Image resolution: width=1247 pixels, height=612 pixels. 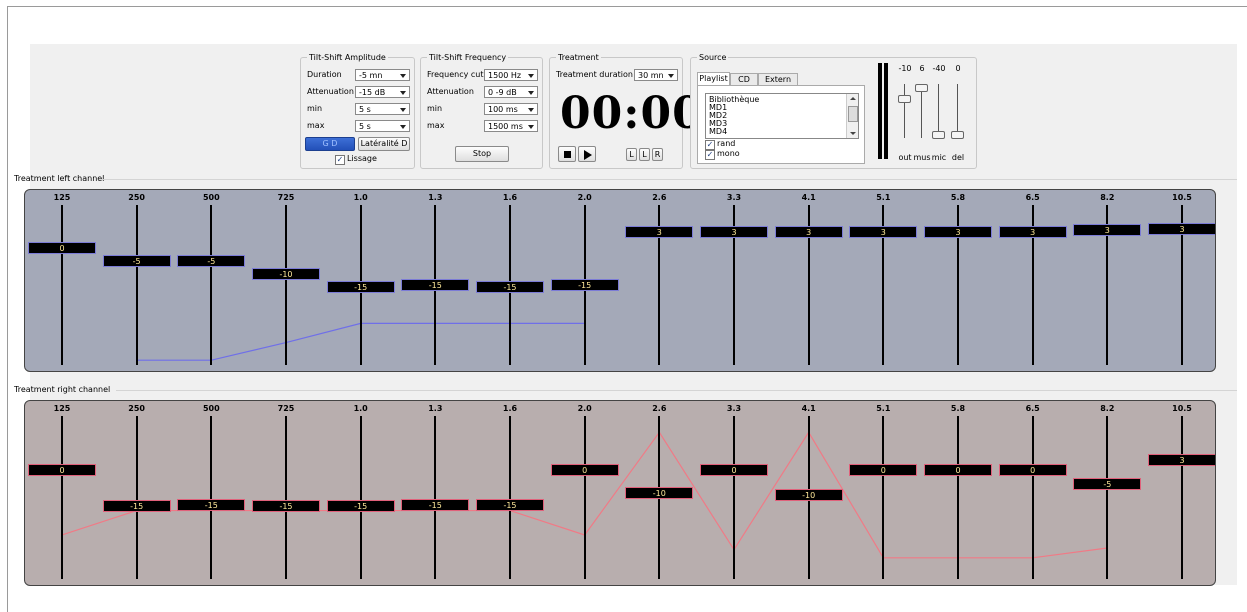 I want to click on source-title: Source, so click(x=713, y=57).